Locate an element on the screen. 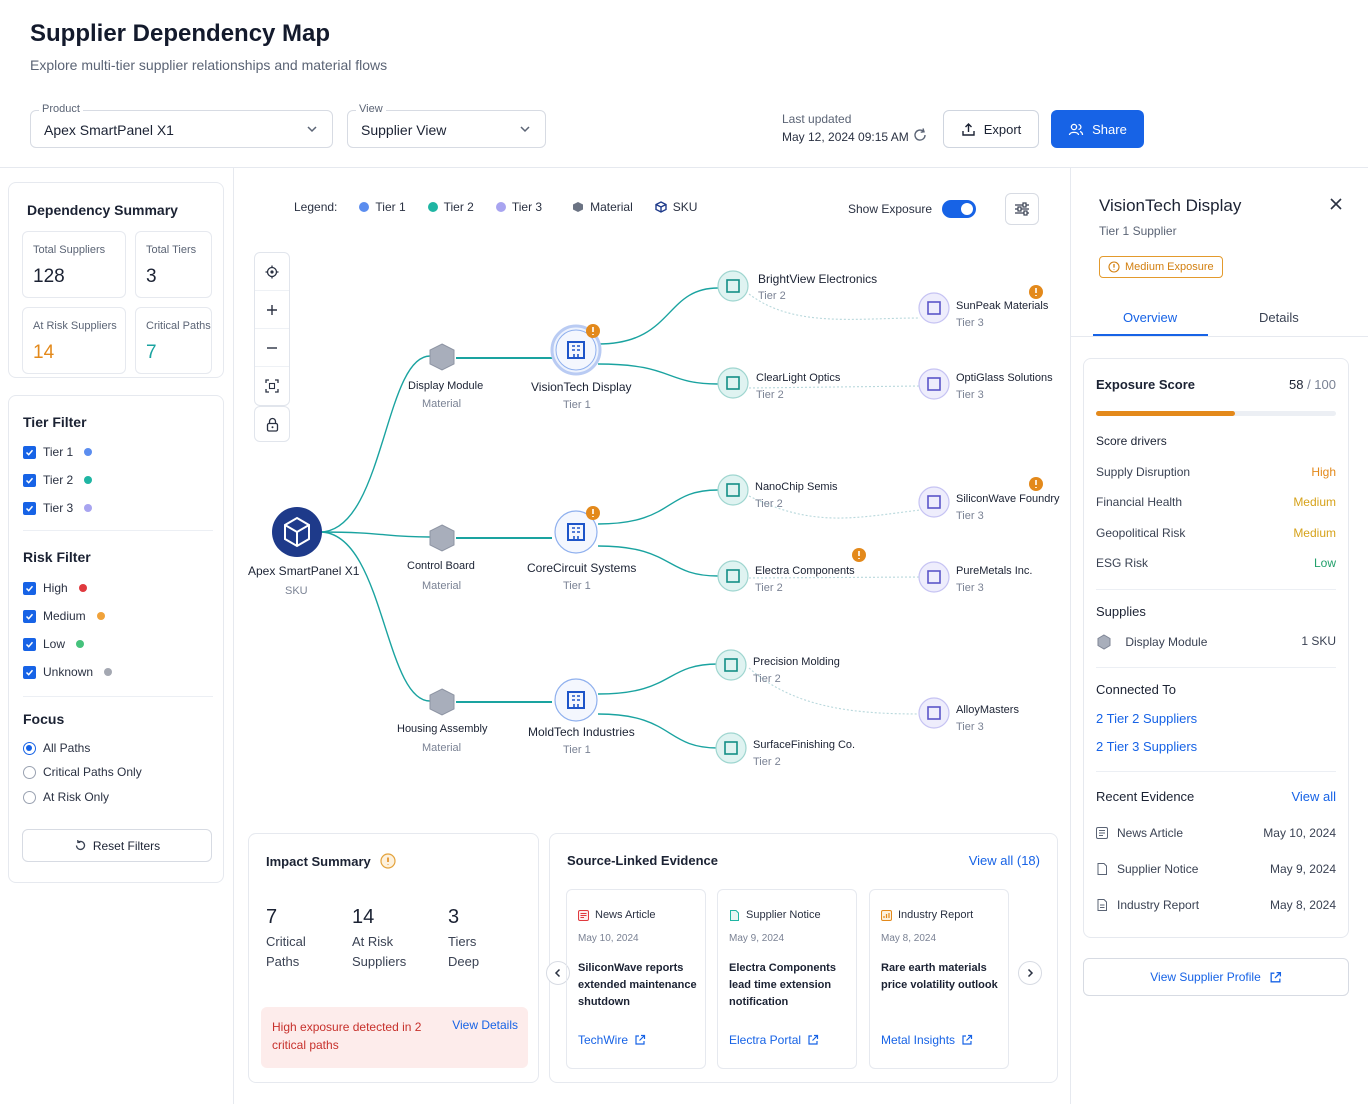 The image size is (1368, 1104). tab-details: Details is located at coordinates (1279, 317).